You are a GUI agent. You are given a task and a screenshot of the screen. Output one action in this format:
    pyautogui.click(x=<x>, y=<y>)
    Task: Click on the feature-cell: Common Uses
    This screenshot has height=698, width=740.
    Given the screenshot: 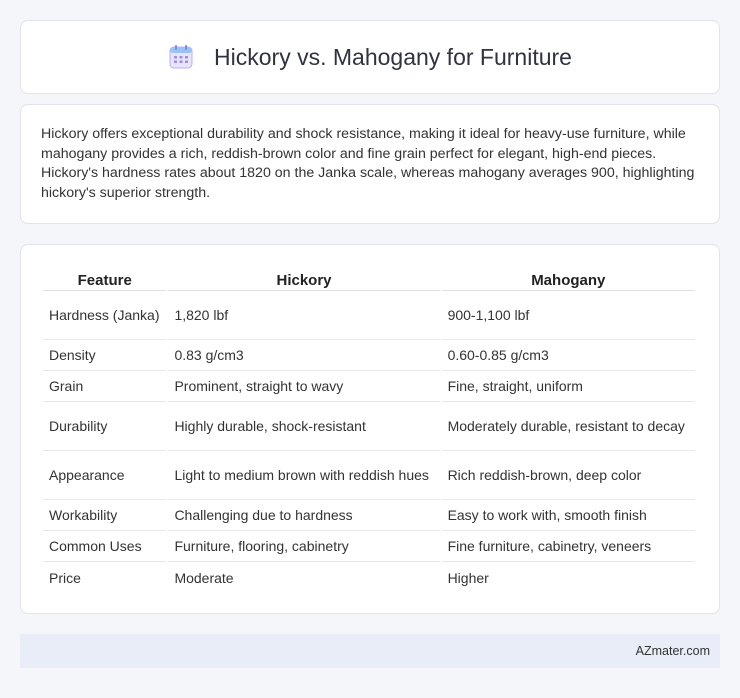 What is the action you would take?
    pyautogui.click(x=105, y=546)
    